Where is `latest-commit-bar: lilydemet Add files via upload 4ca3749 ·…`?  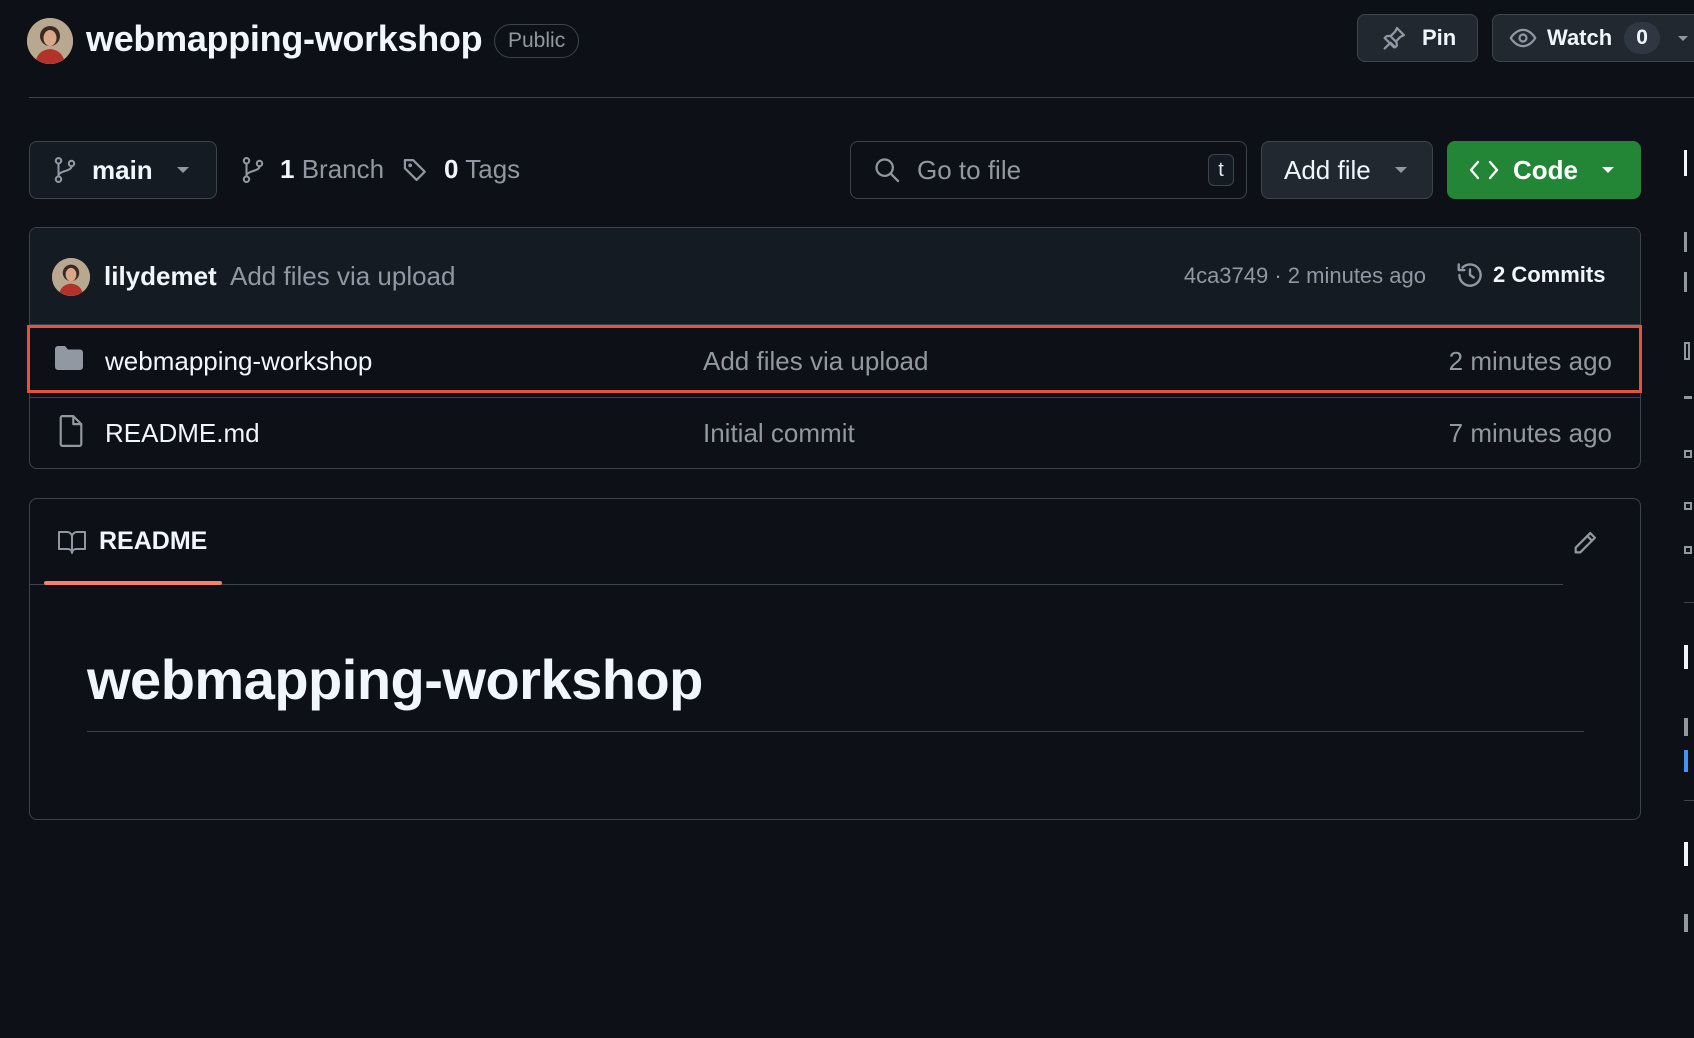 latest-commit-bar: lilydemet Add files via upload 4ca3749 ·… is located at coordinates (835, 276).